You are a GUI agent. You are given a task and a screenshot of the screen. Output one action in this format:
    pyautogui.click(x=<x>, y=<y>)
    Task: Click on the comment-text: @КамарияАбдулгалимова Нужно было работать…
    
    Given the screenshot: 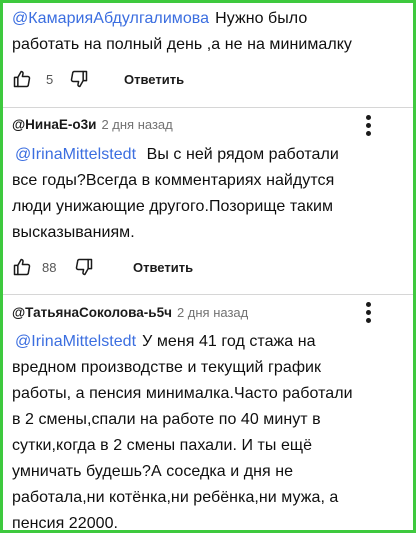 What is the action you would take?
    pyautogui.click(x=209, y=32)
    